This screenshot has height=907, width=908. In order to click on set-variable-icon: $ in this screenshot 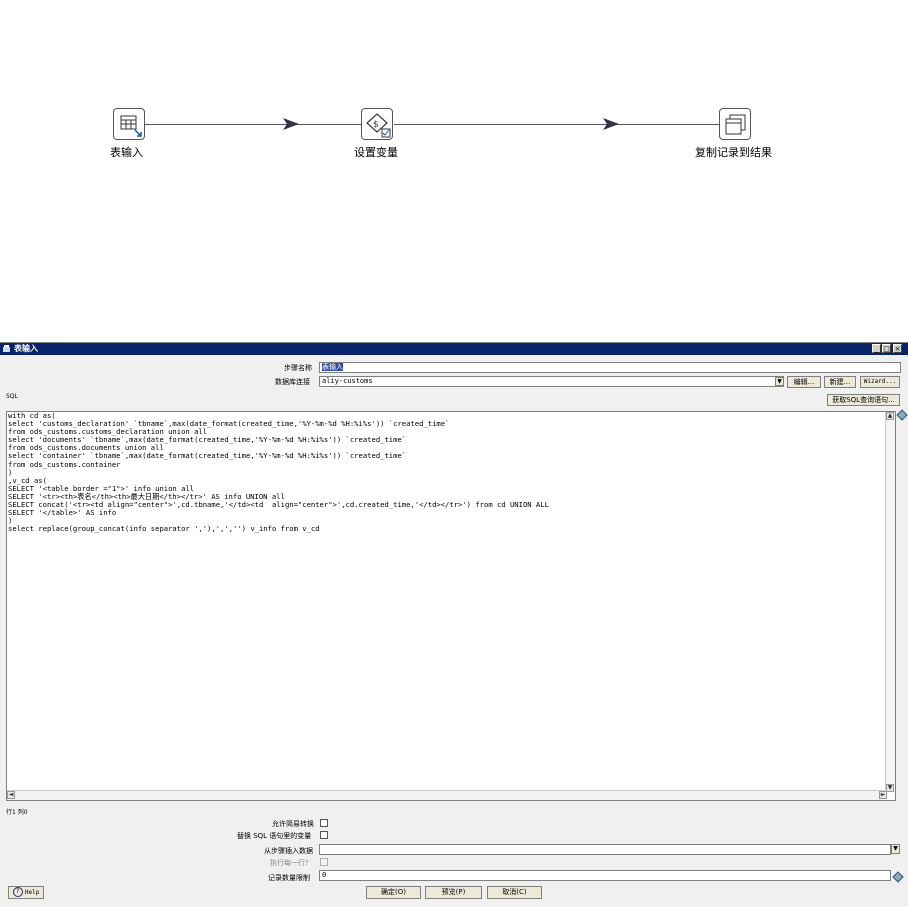, I will do `click(378, 125)`.